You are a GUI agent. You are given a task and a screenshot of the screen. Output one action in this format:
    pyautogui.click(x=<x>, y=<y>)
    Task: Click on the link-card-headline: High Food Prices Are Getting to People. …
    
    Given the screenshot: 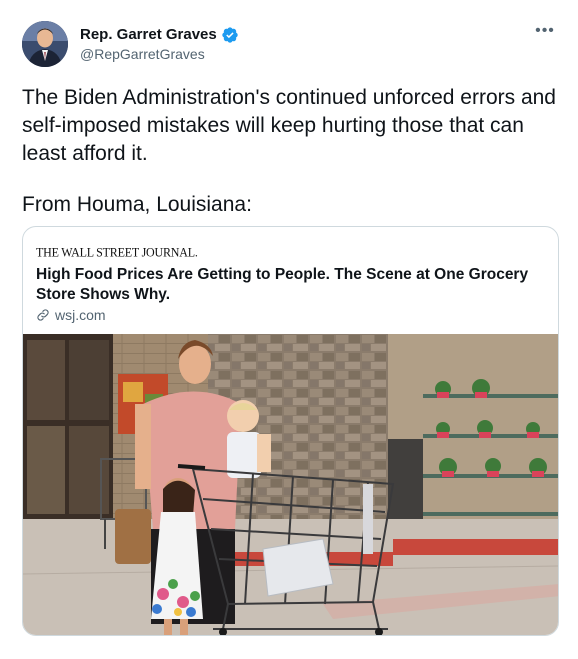 What is the action you would take?
    pyautogui.click(x=286, y=285)
    